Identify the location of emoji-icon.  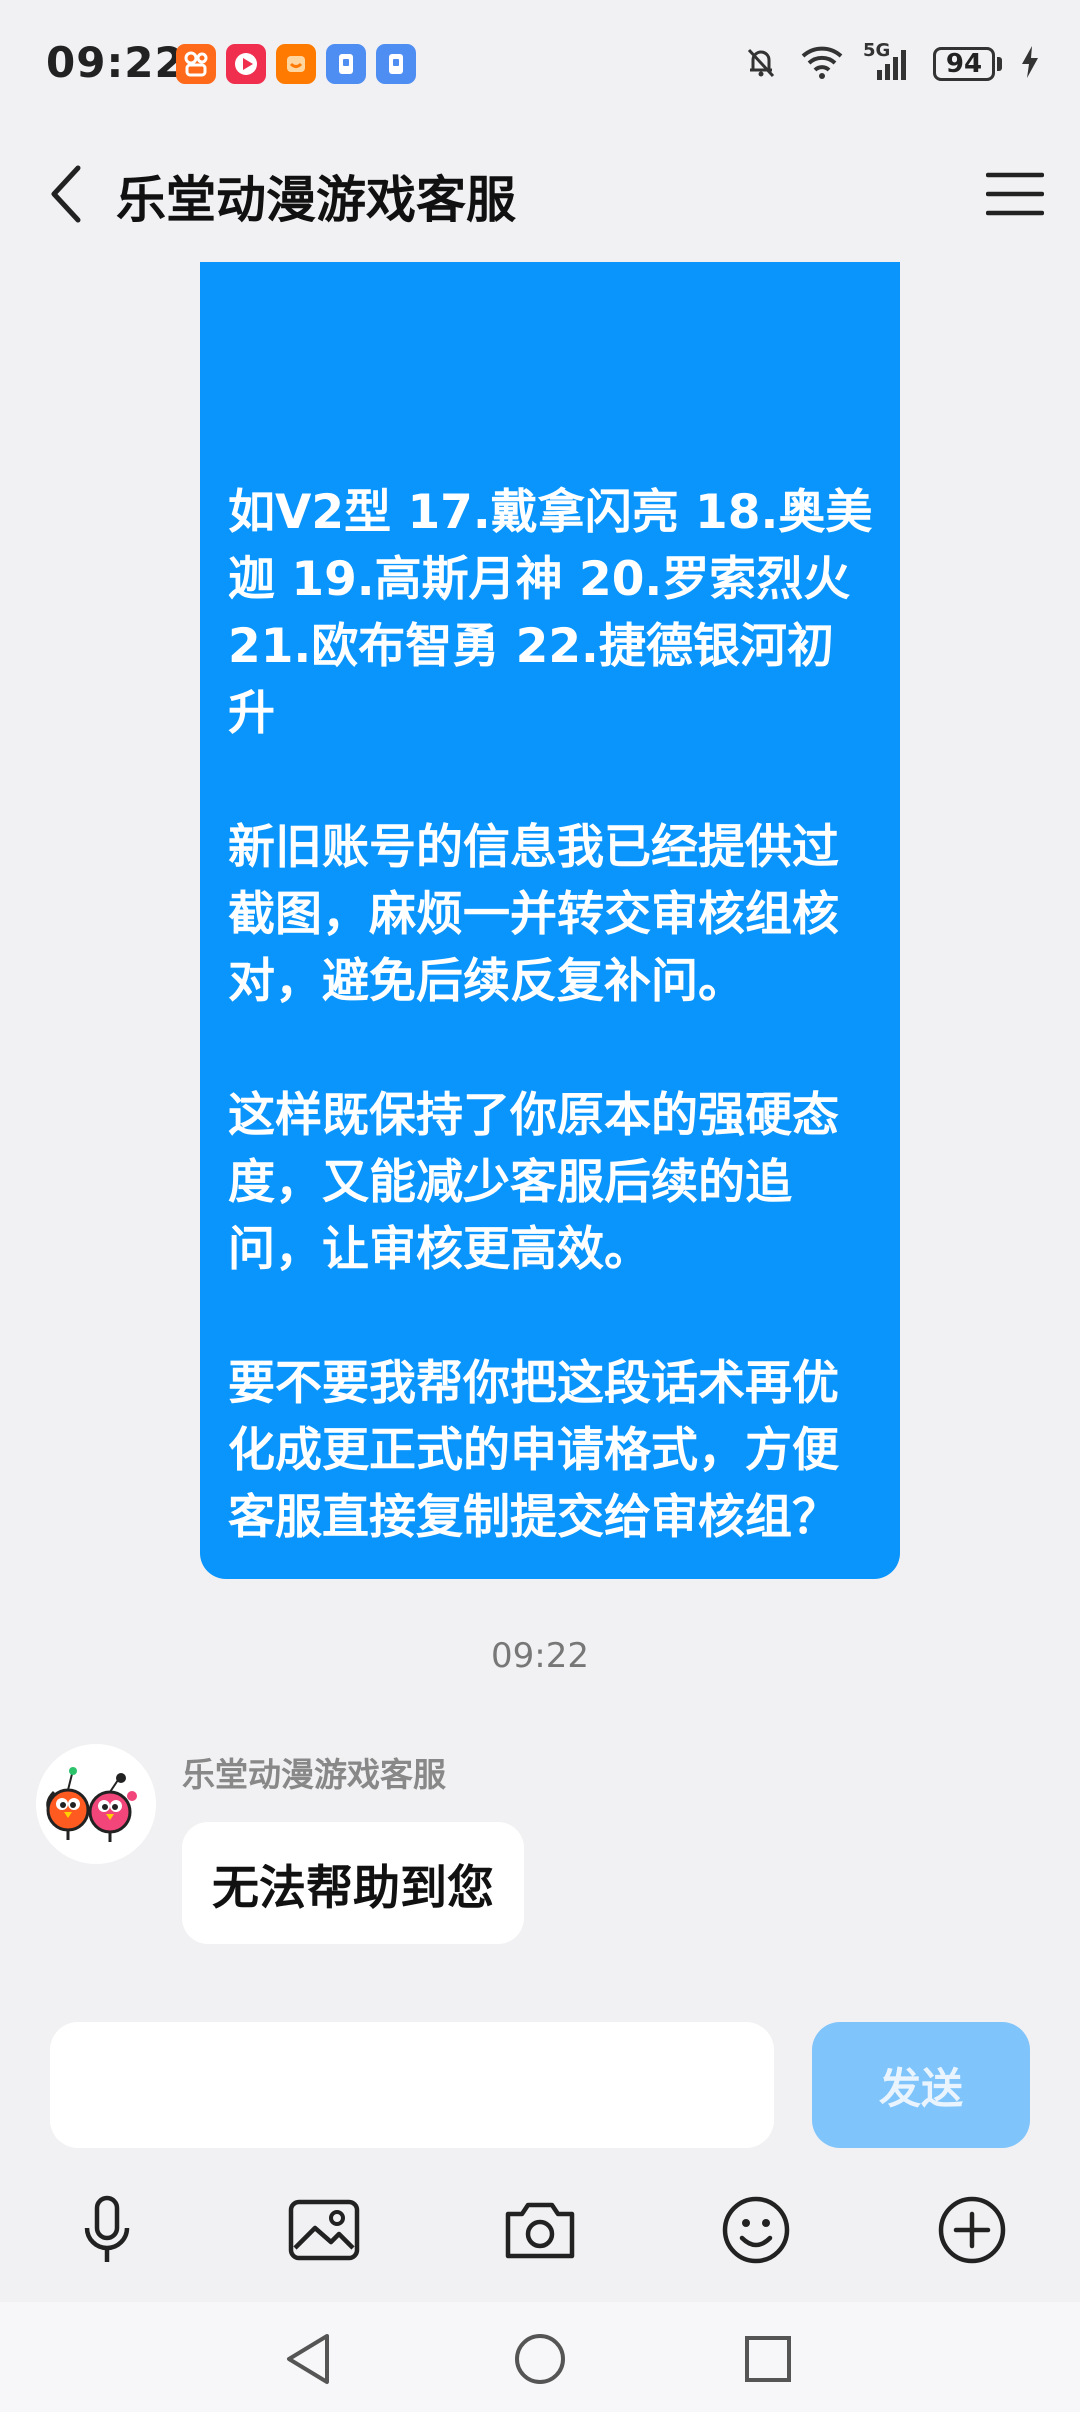
(756, 2230).